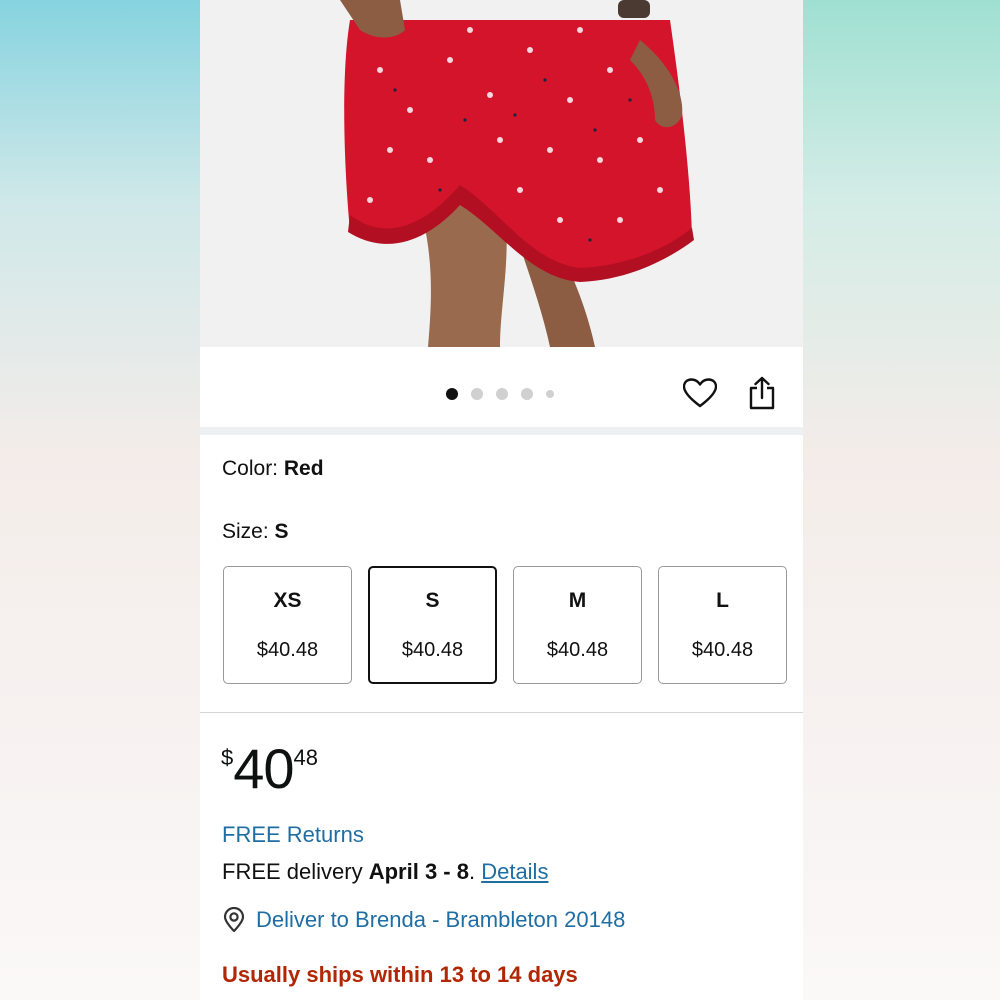  I want to click on size-option-m: M $40.48, so click(577, 625).